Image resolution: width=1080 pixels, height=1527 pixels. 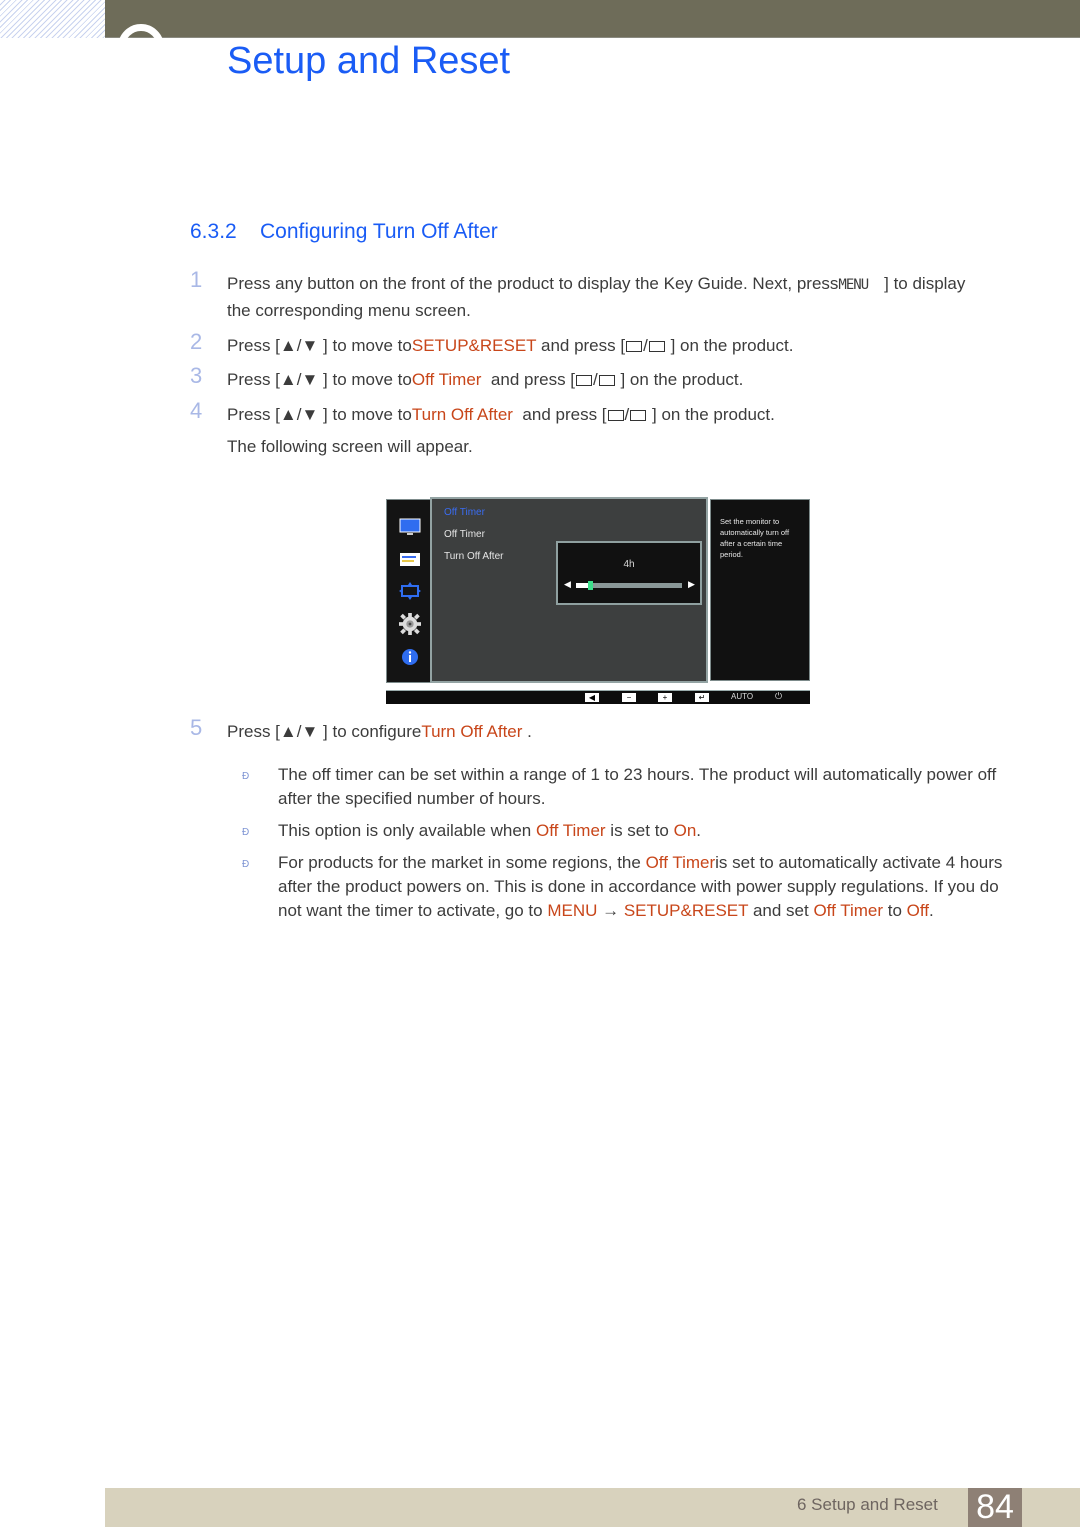 I want to click on note-text: is set to, so click(x=639, y=830).